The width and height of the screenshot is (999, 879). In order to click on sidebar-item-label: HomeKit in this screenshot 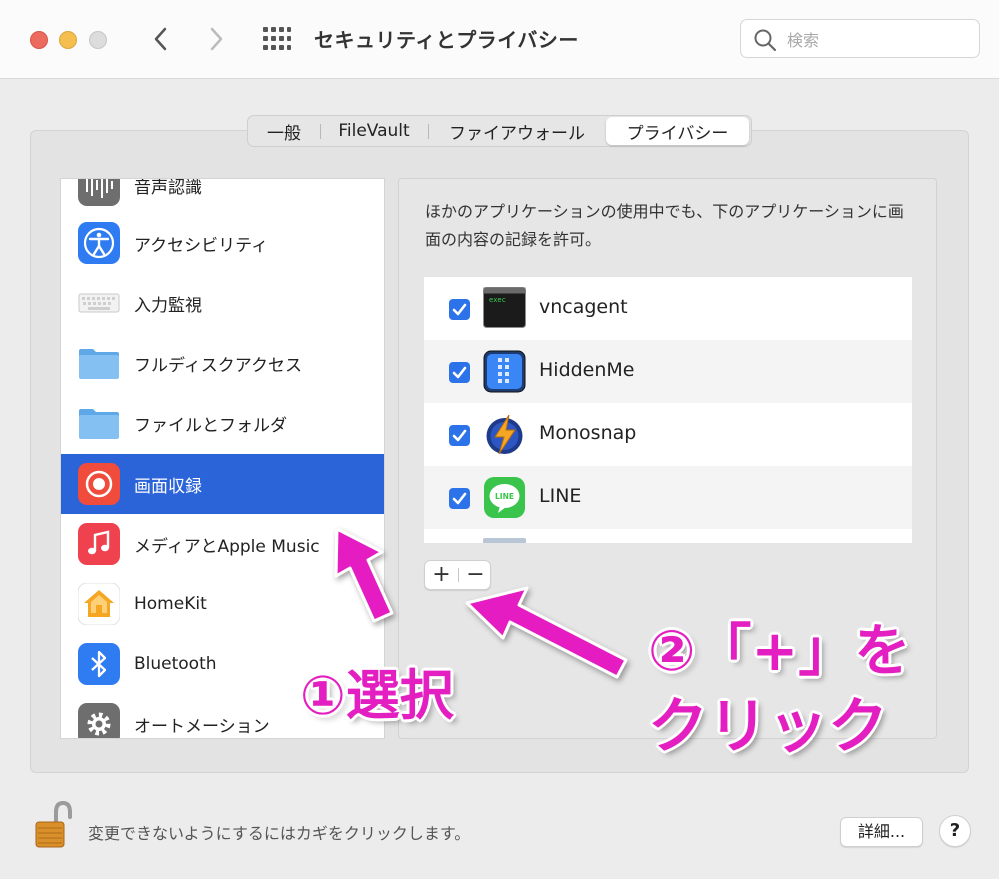, I will do `click(170, 604)`.